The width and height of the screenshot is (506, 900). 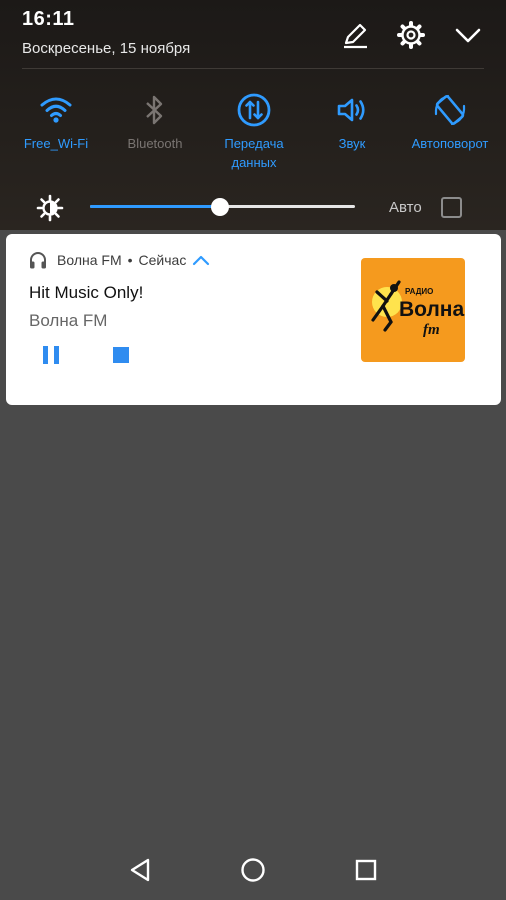 What do you see at coordinates (121, 355) in the screenshot?
I see `stop-icon` at bounding box center [121, 355].